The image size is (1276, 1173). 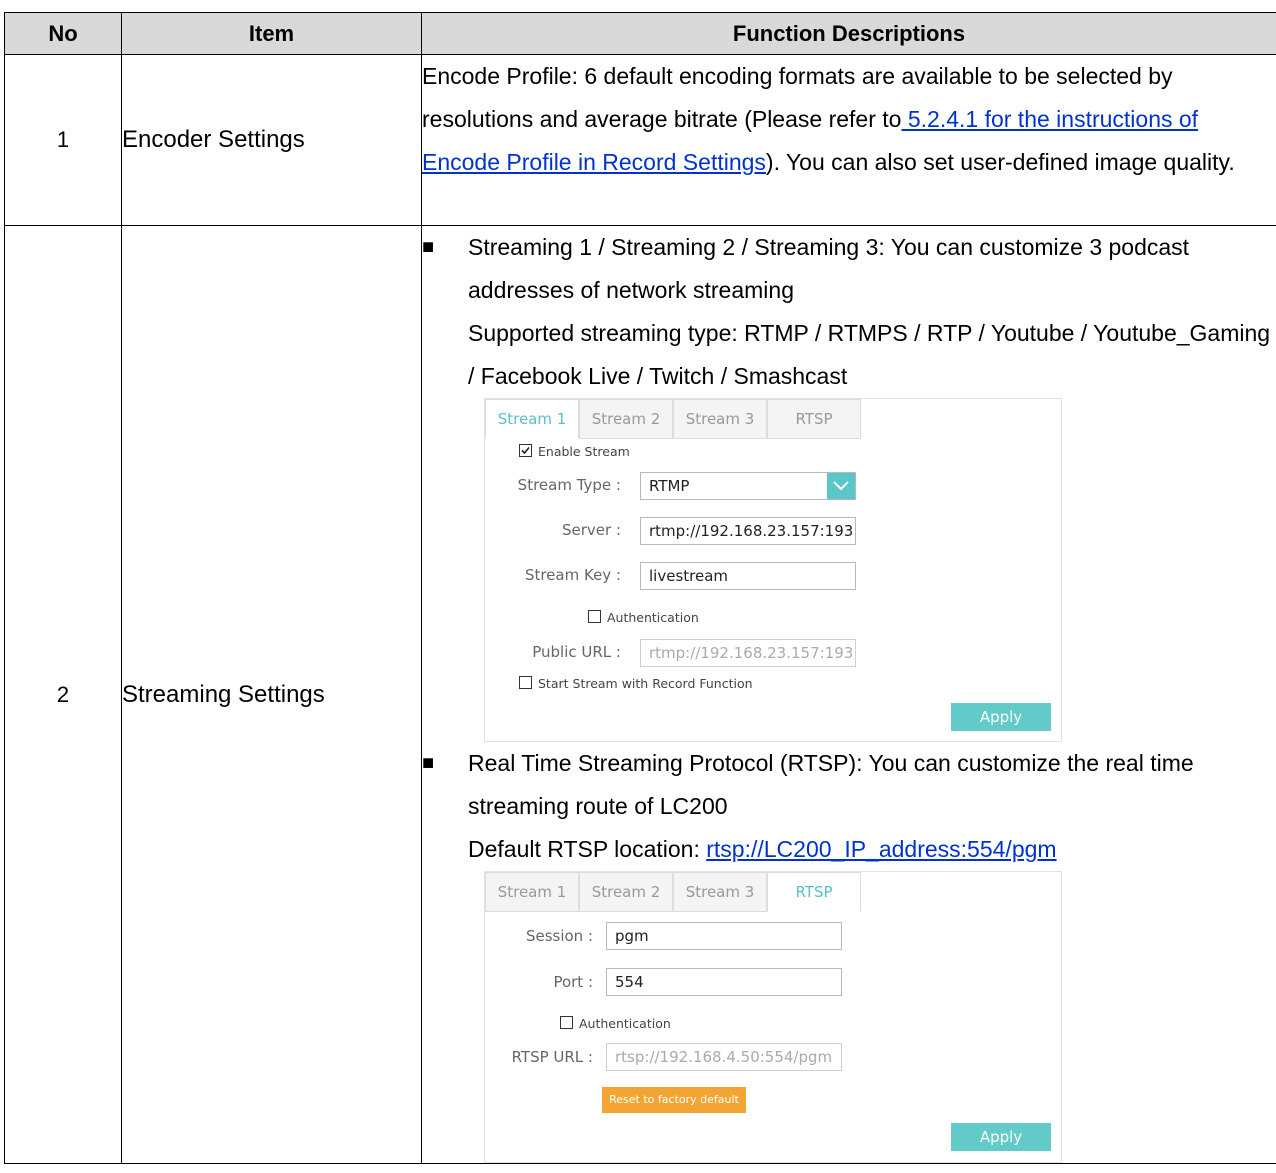 I want to click on server-input: rtmp://192.168.23.157:193, so click(x=748, y=531).